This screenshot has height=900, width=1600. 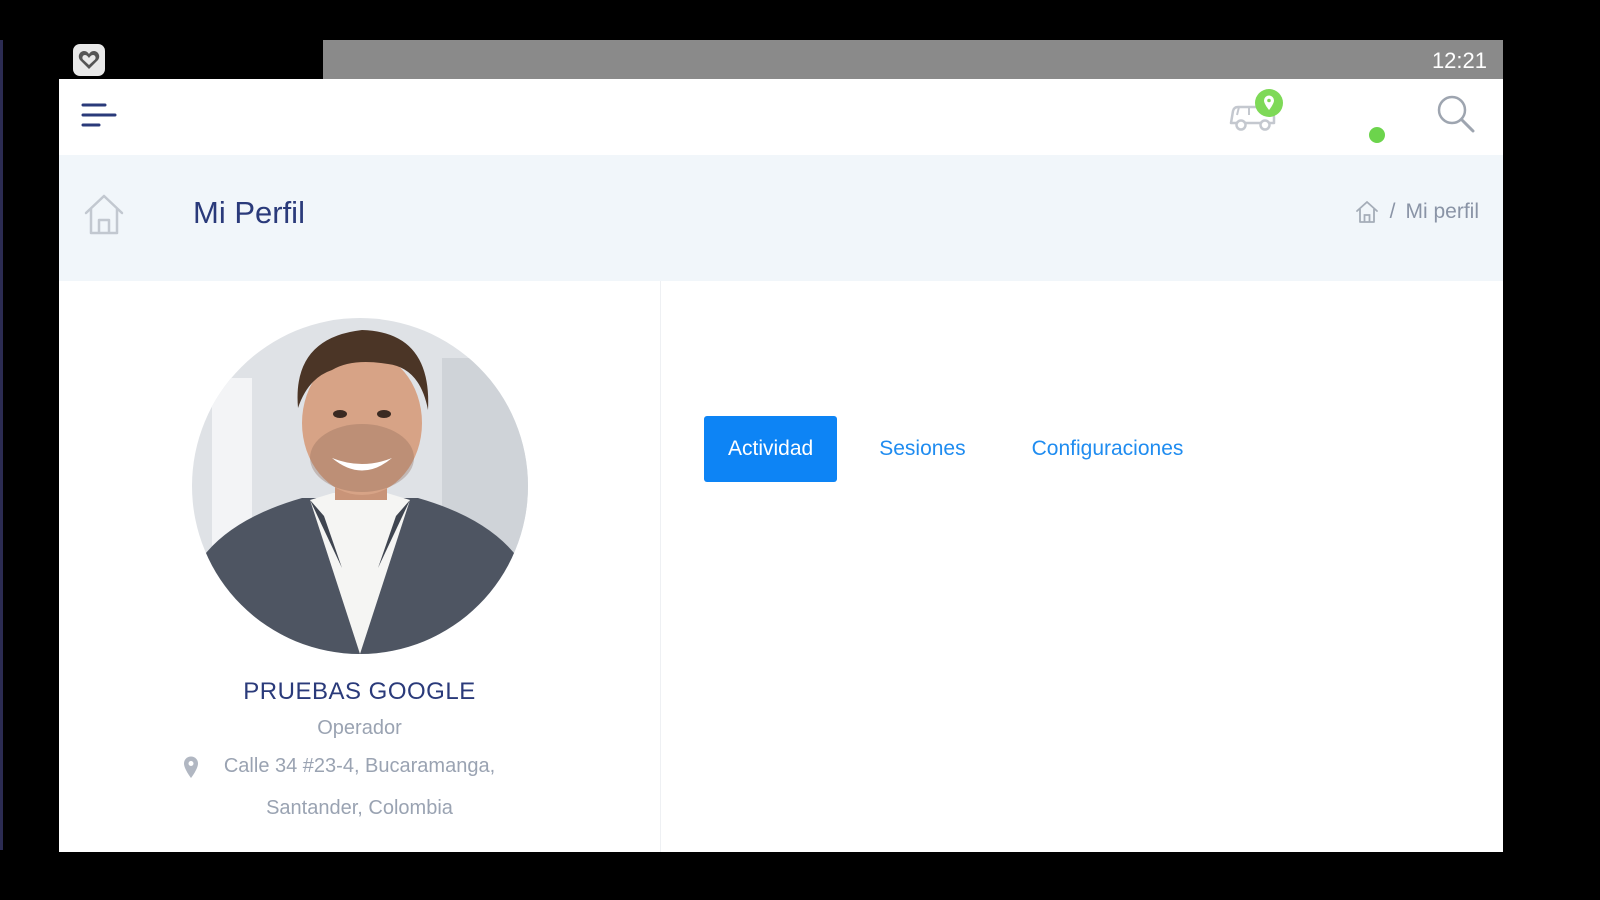 What do you see at coordinates (89, 60) in the screenshot?
I see `heart-icon` at bounding box center [89, 60].